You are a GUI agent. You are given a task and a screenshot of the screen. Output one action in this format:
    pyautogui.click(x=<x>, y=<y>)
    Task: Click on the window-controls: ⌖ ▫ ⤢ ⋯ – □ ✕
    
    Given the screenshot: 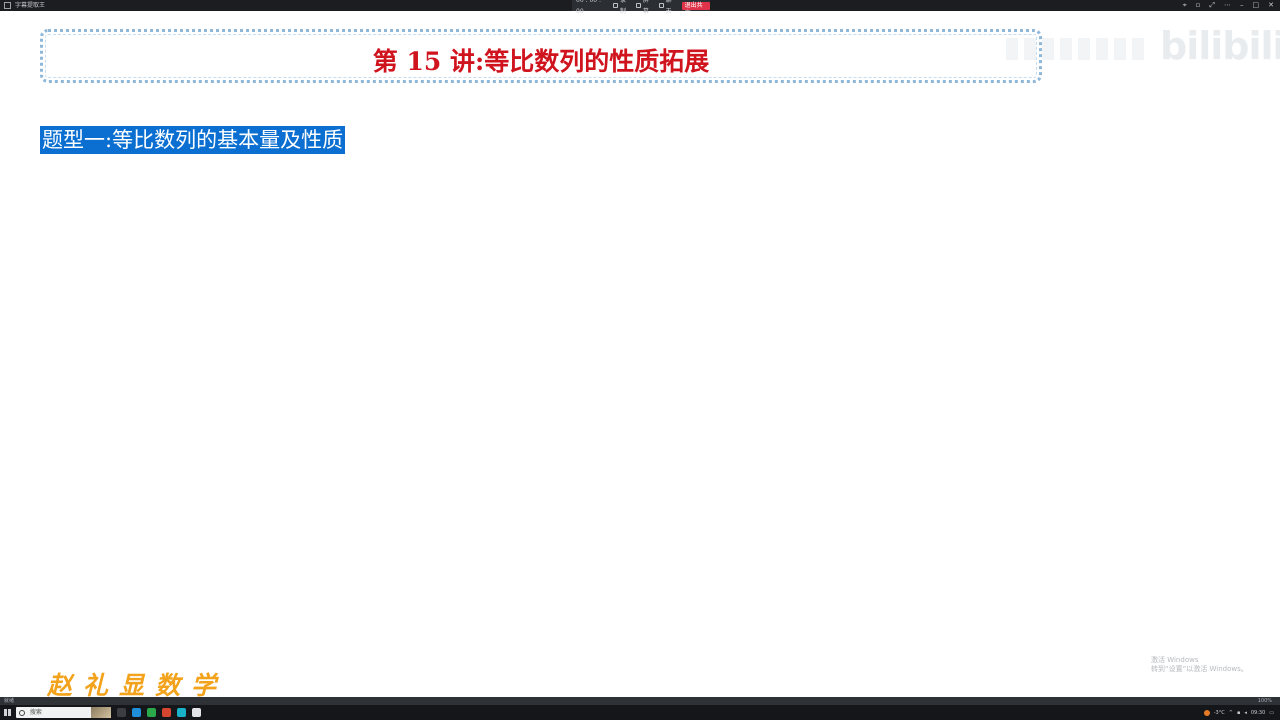 What is the action you would take?
    pyautogui.click(x=1228, y=5)
    